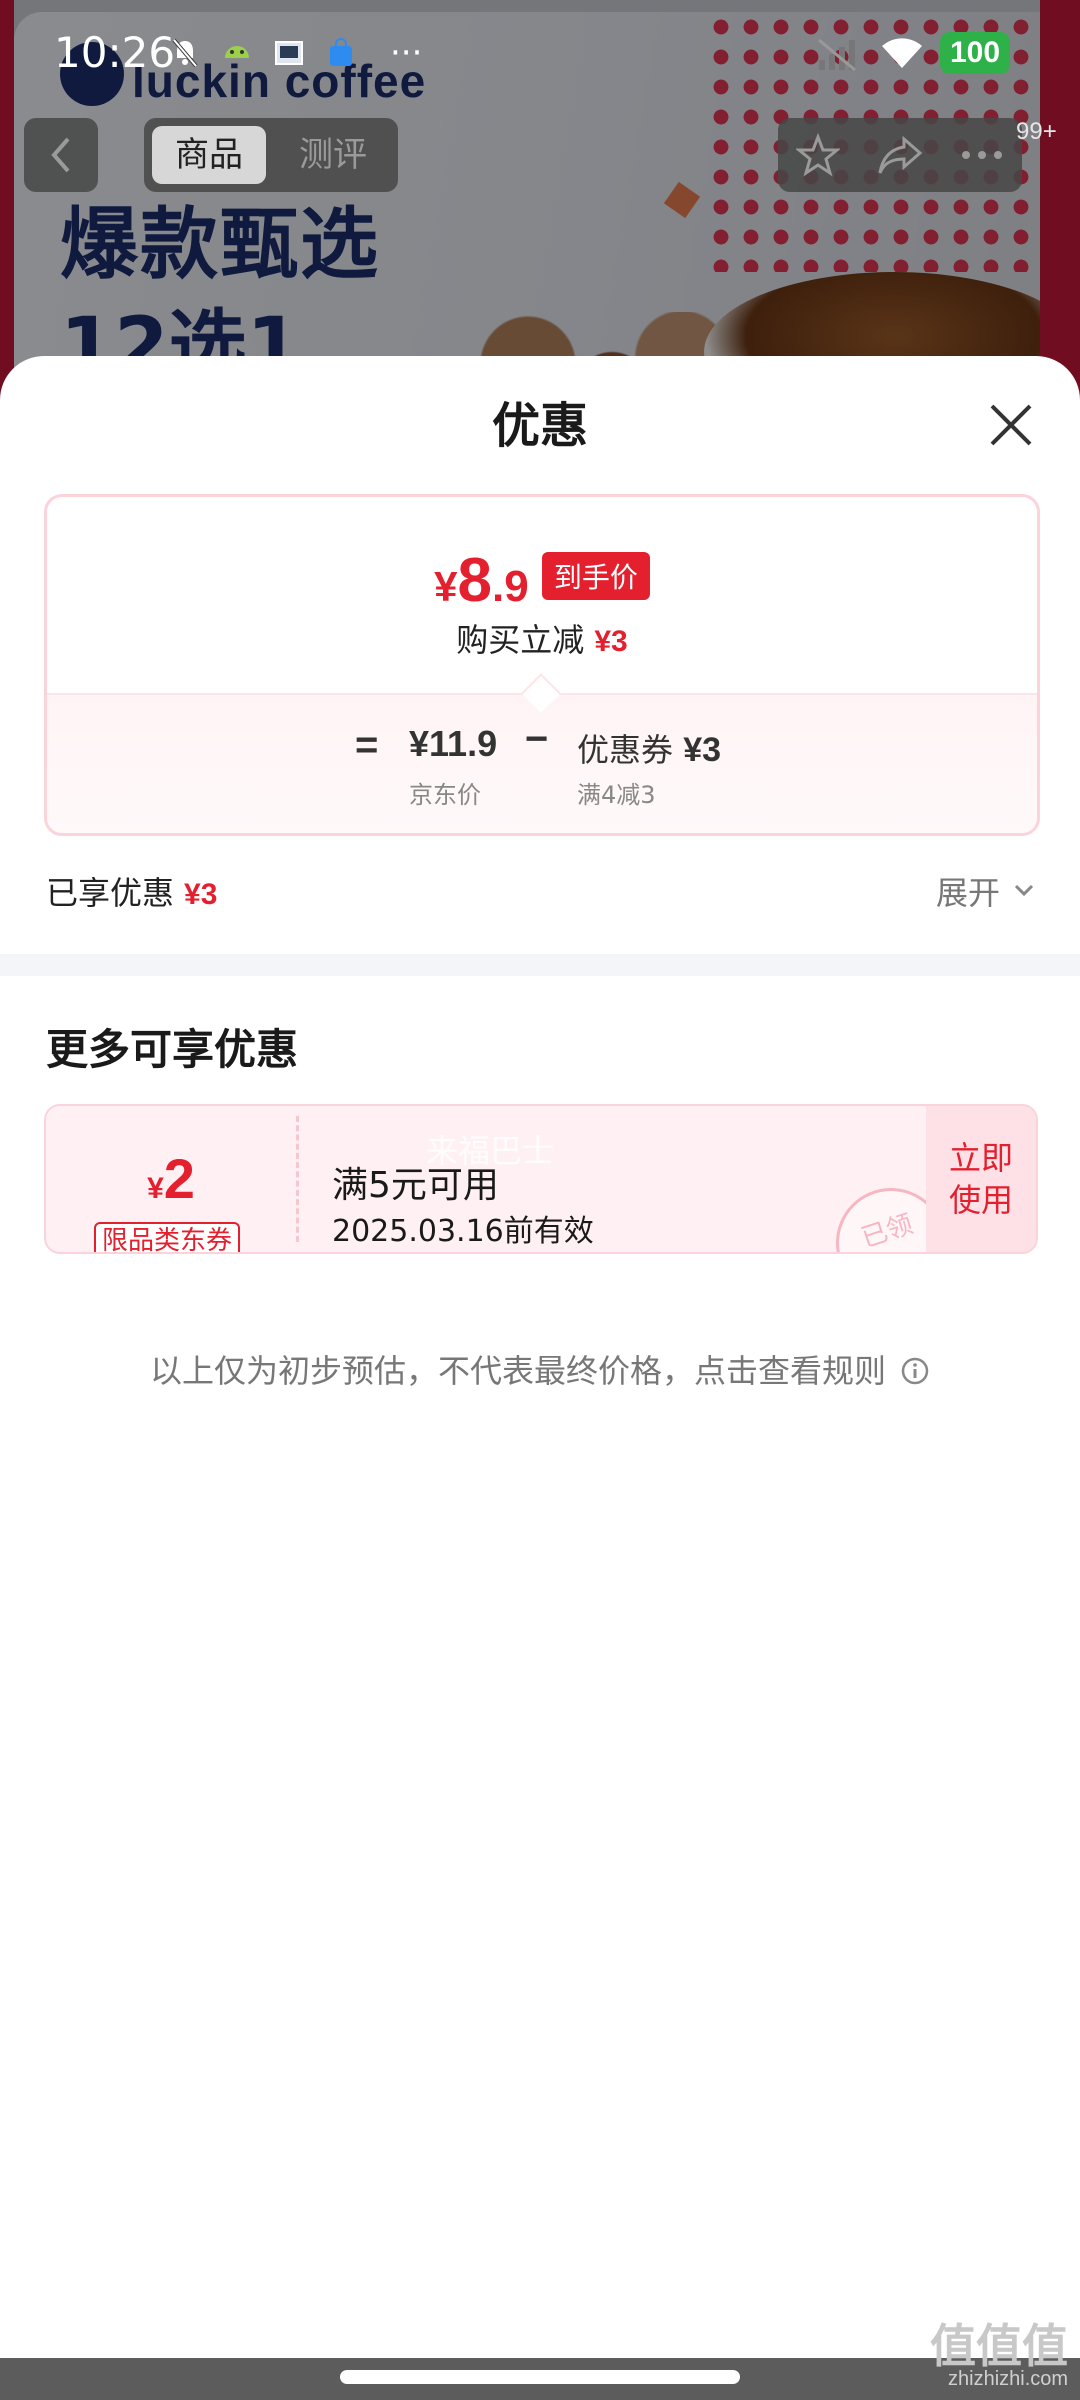  I want to click on coupon-deduction-amount: ¥3, so click(702, 750).